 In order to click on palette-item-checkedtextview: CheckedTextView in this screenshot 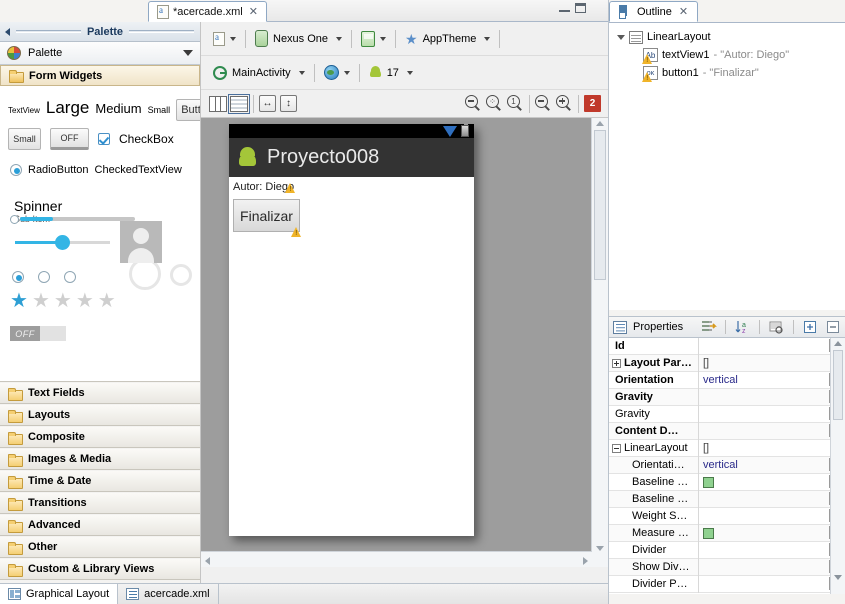, I will do `click(138, 170)`.